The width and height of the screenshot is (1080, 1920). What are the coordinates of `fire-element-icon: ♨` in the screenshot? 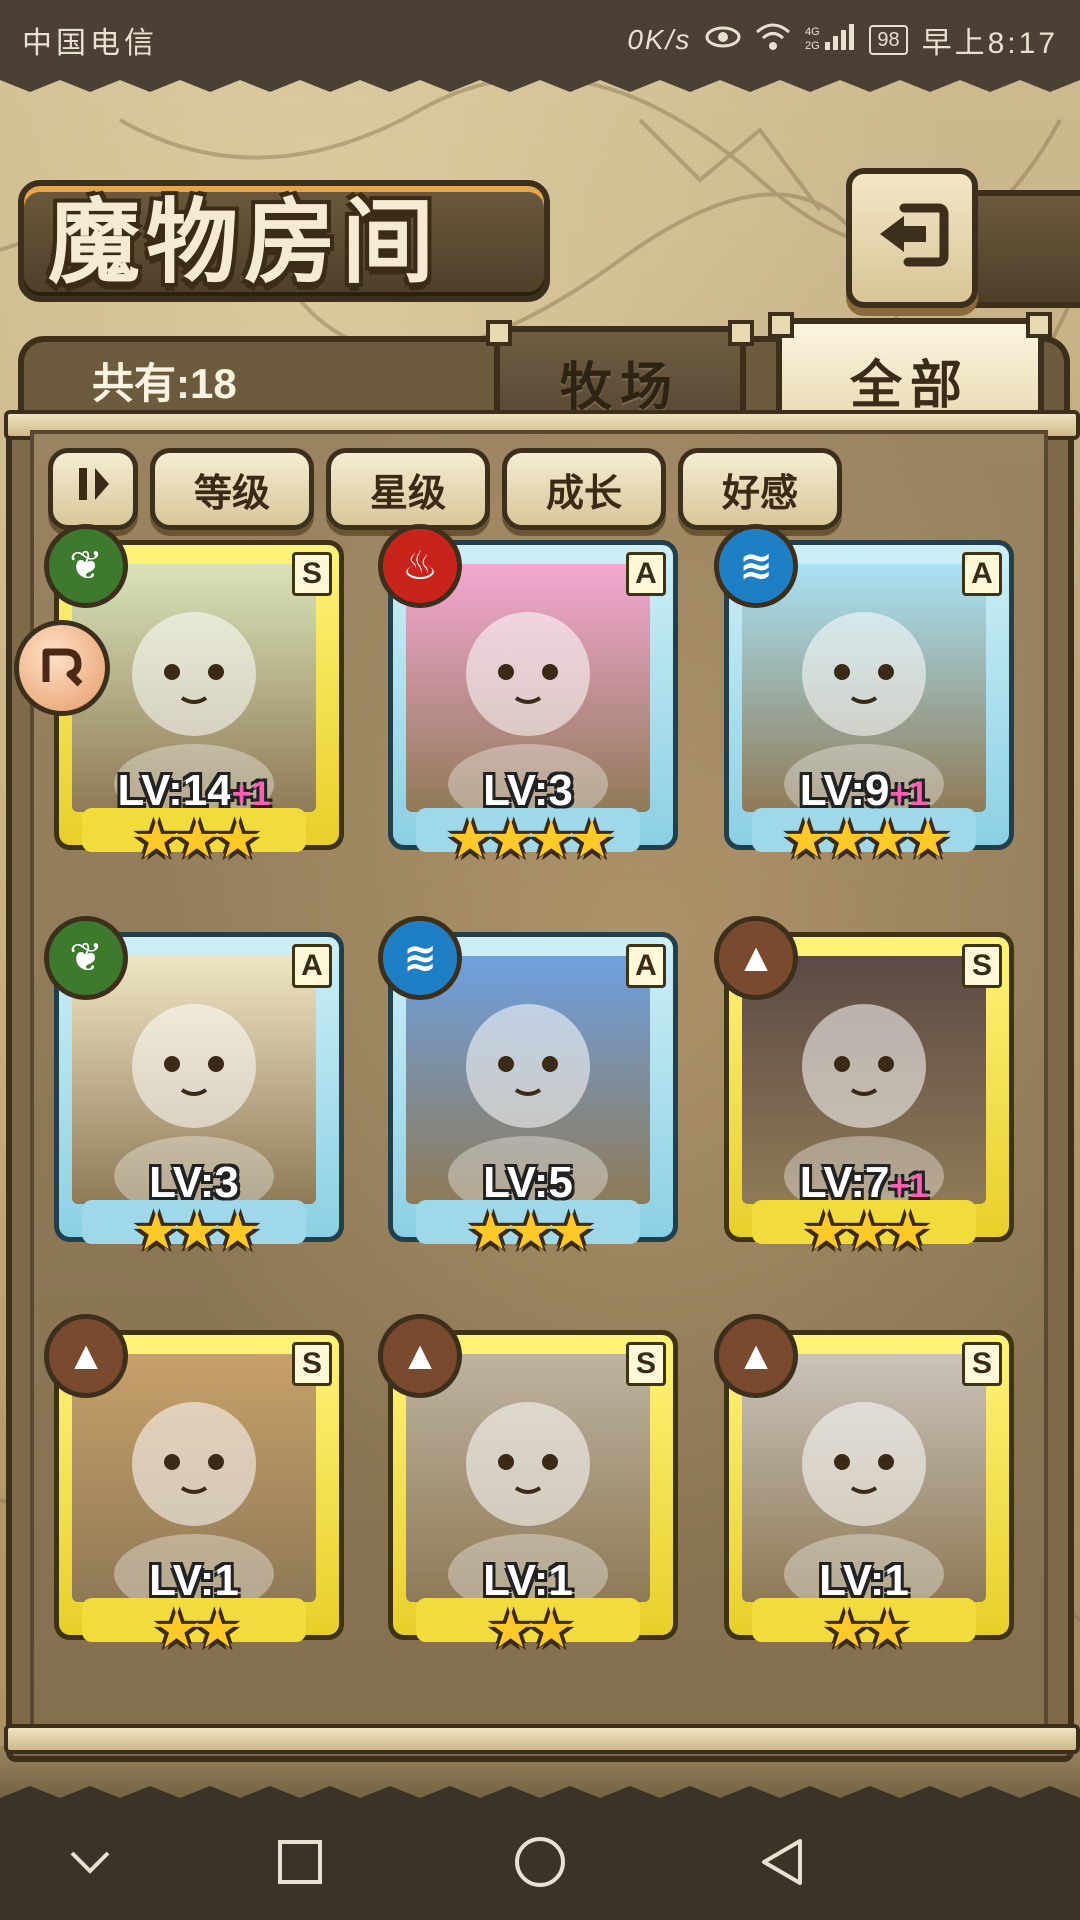 It's located at (420, 566).